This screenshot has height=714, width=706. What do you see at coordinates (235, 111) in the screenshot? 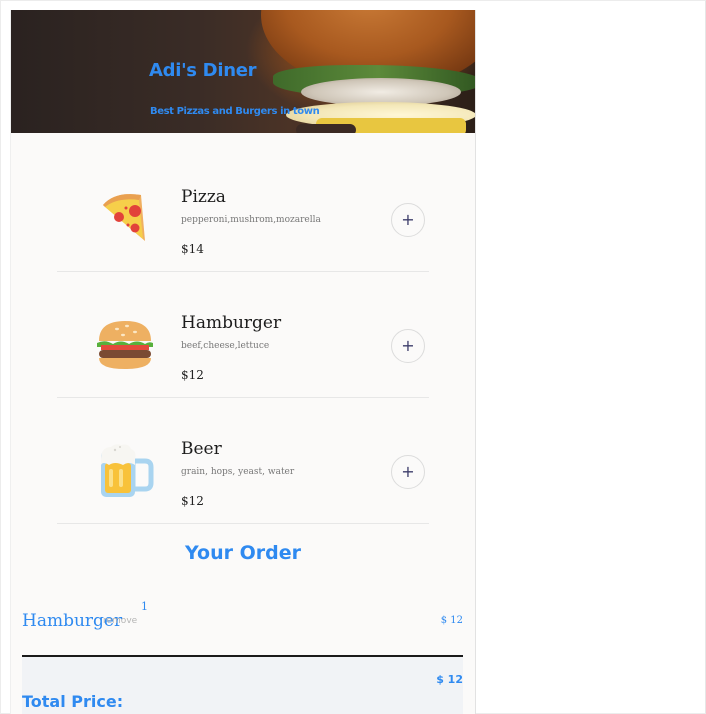
I see `page-subtitle: Best Pizzas and Burgers in town` at bounding box center [235, 111].